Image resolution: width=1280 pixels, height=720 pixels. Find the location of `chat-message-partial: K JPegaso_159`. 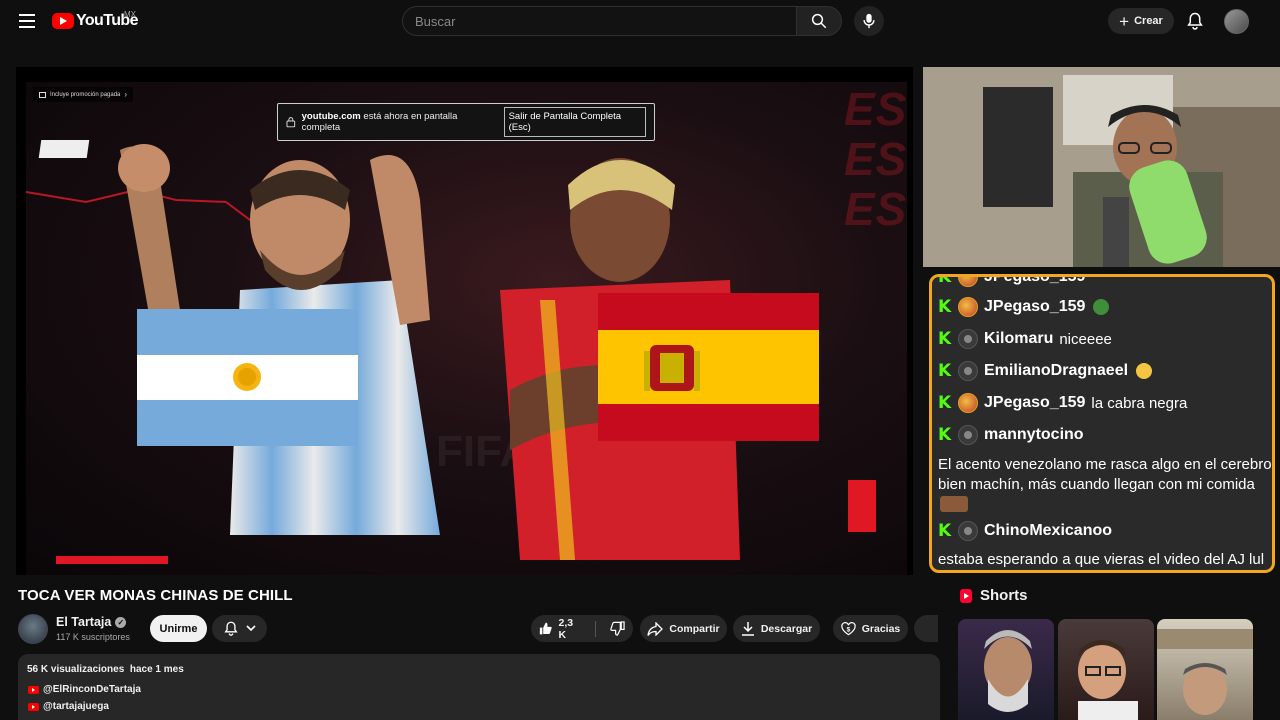

chat-message-partial: K JPegaso_159 is located at coordinates (1014, 280).